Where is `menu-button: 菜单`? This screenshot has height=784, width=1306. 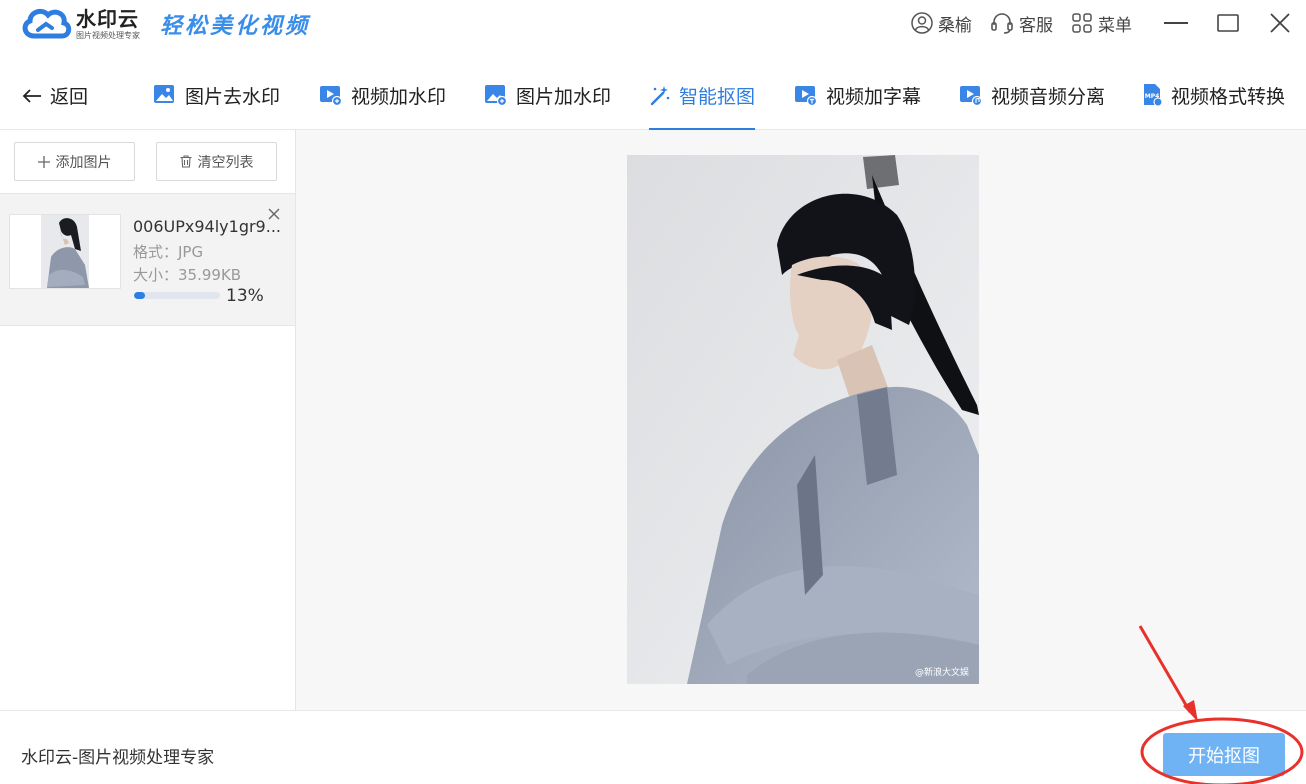
menu-button: 菜单 is located at coordinates (1101, 23).